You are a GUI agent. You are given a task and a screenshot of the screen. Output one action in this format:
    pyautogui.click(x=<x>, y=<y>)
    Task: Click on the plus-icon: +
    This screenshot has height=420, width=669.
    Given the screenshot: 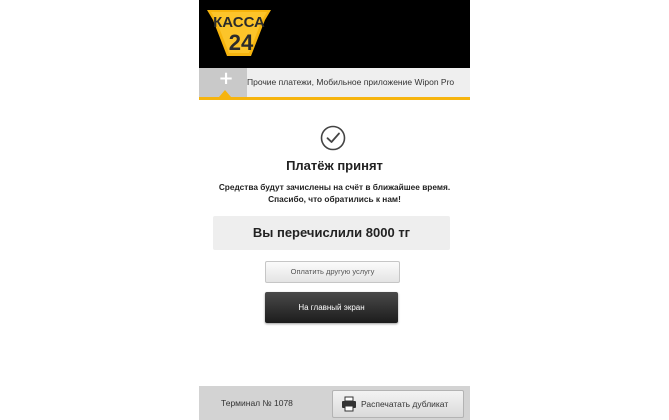 What is the action you would take?
    pyautogui.click(x=226, y=78)
    